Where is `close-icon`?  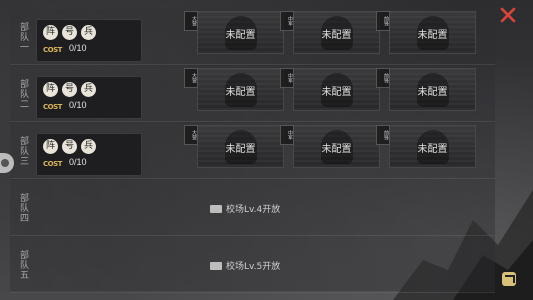
close-icon is located at coordinates (508, 15).